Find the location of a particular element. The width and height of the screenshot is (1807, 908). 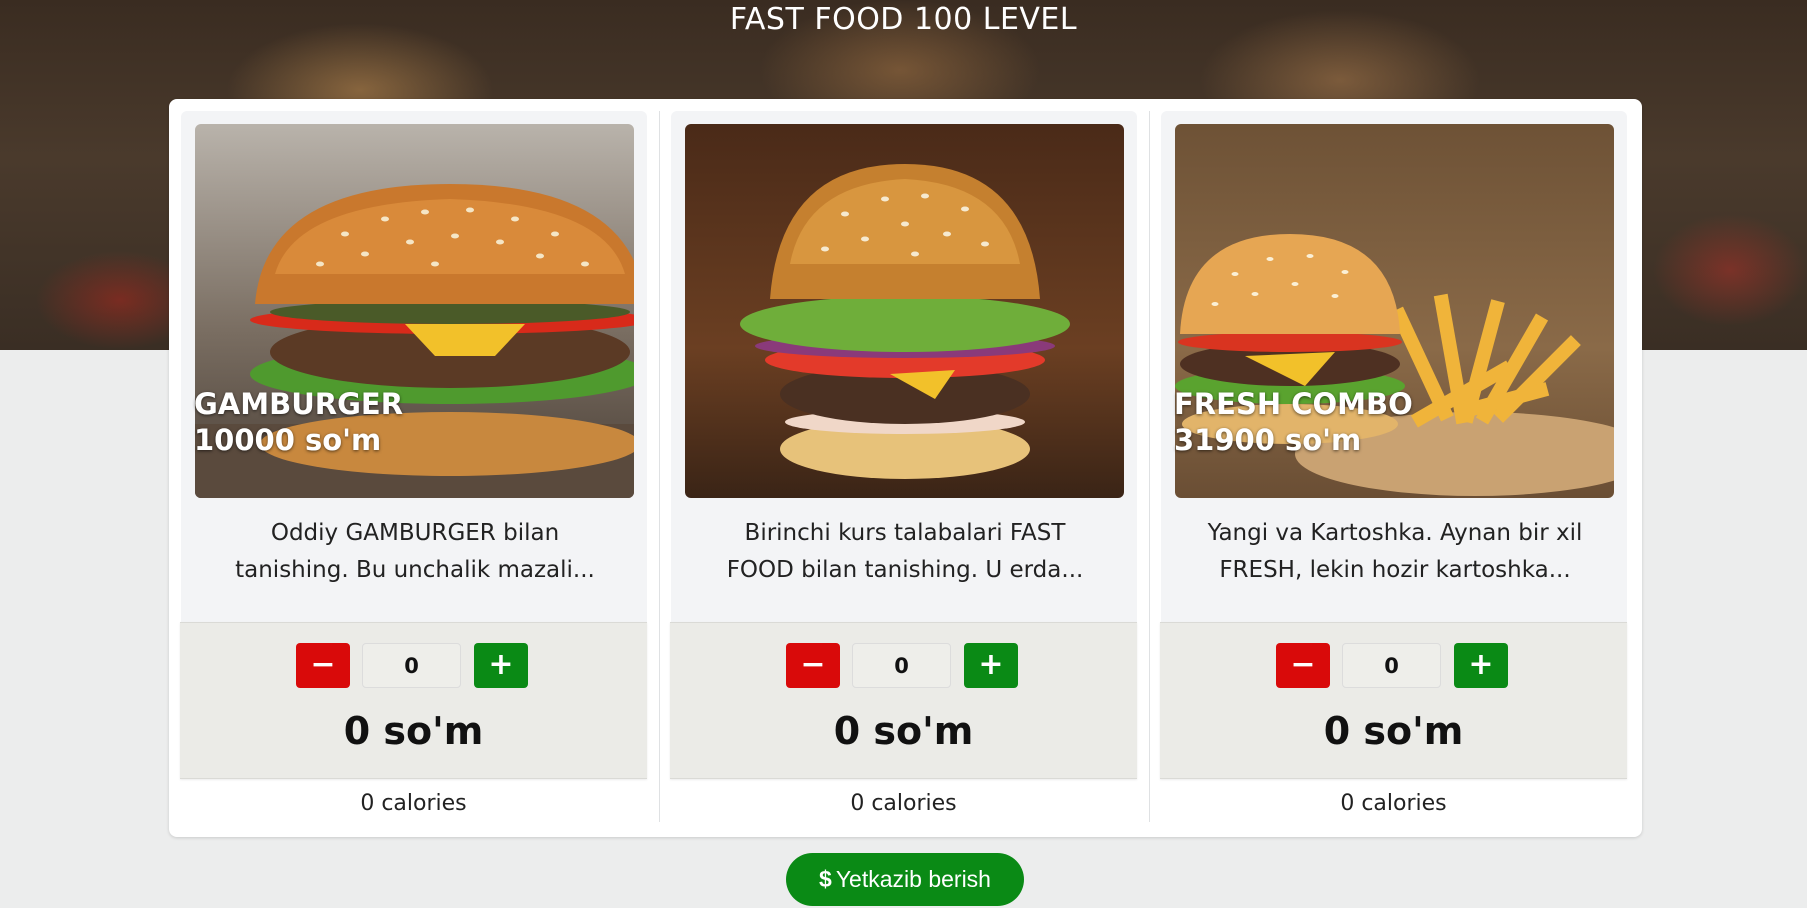

product-price: 31900 so'm is located at coordinates (1268, 440).